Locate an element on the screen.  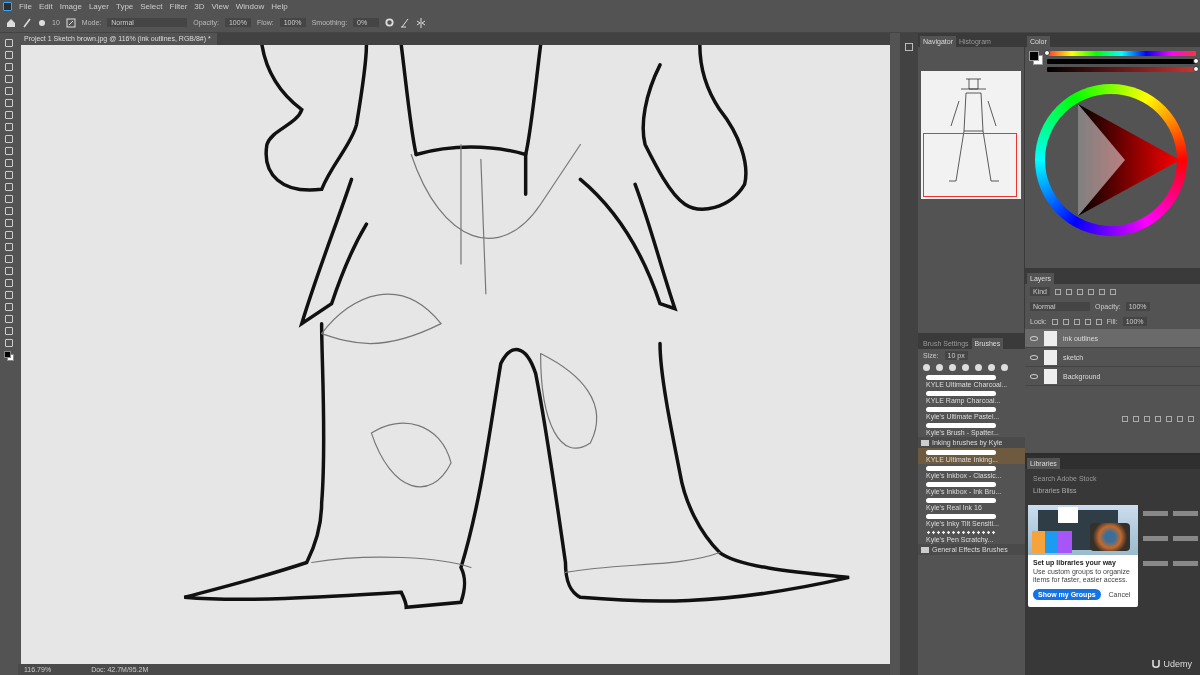
gear-icon is located at coordinates (390, 22).